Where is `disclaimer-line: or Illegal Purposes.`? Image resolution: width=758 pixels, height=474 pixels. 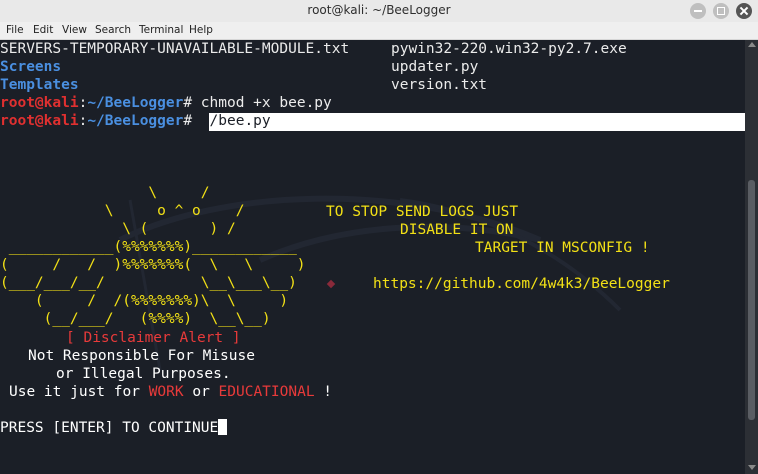 disclaimer-line: or Illegal Purposes. is located at coordinates (143, 374).